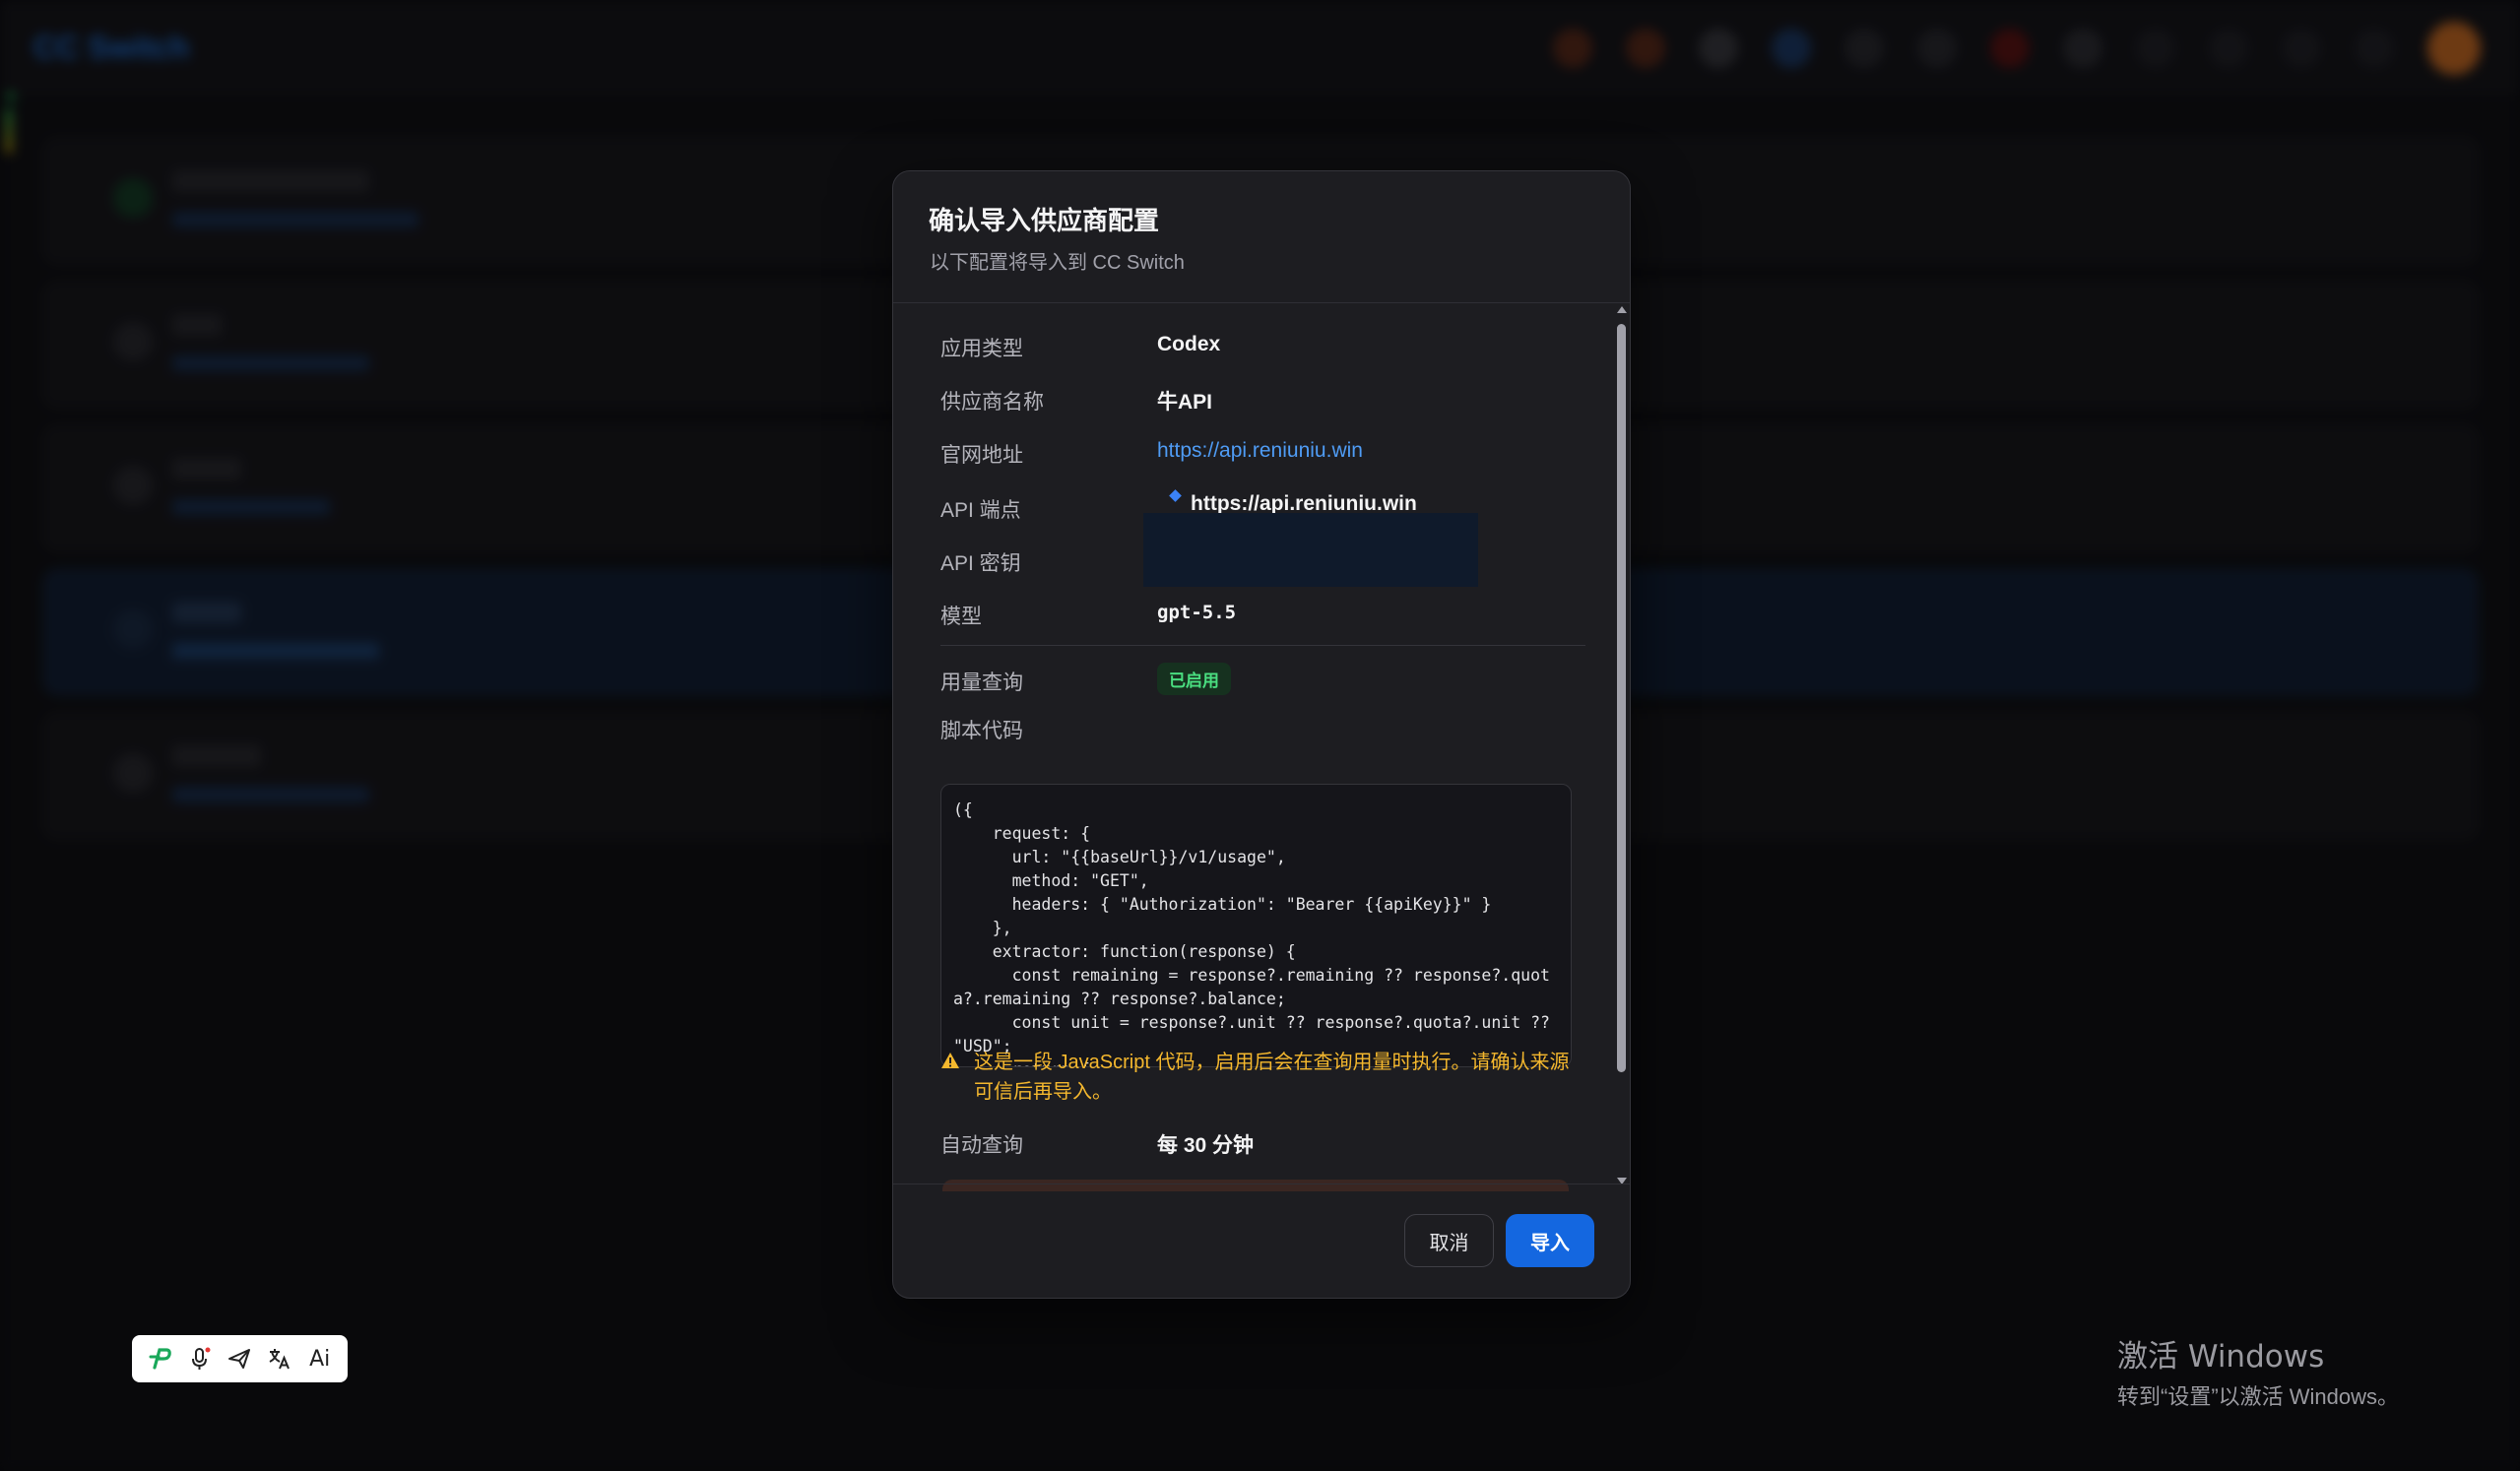 The width and height of the screenshot is (2520, 1471). I want to click on model-value: gpt-5.5, so click(1197, 612).